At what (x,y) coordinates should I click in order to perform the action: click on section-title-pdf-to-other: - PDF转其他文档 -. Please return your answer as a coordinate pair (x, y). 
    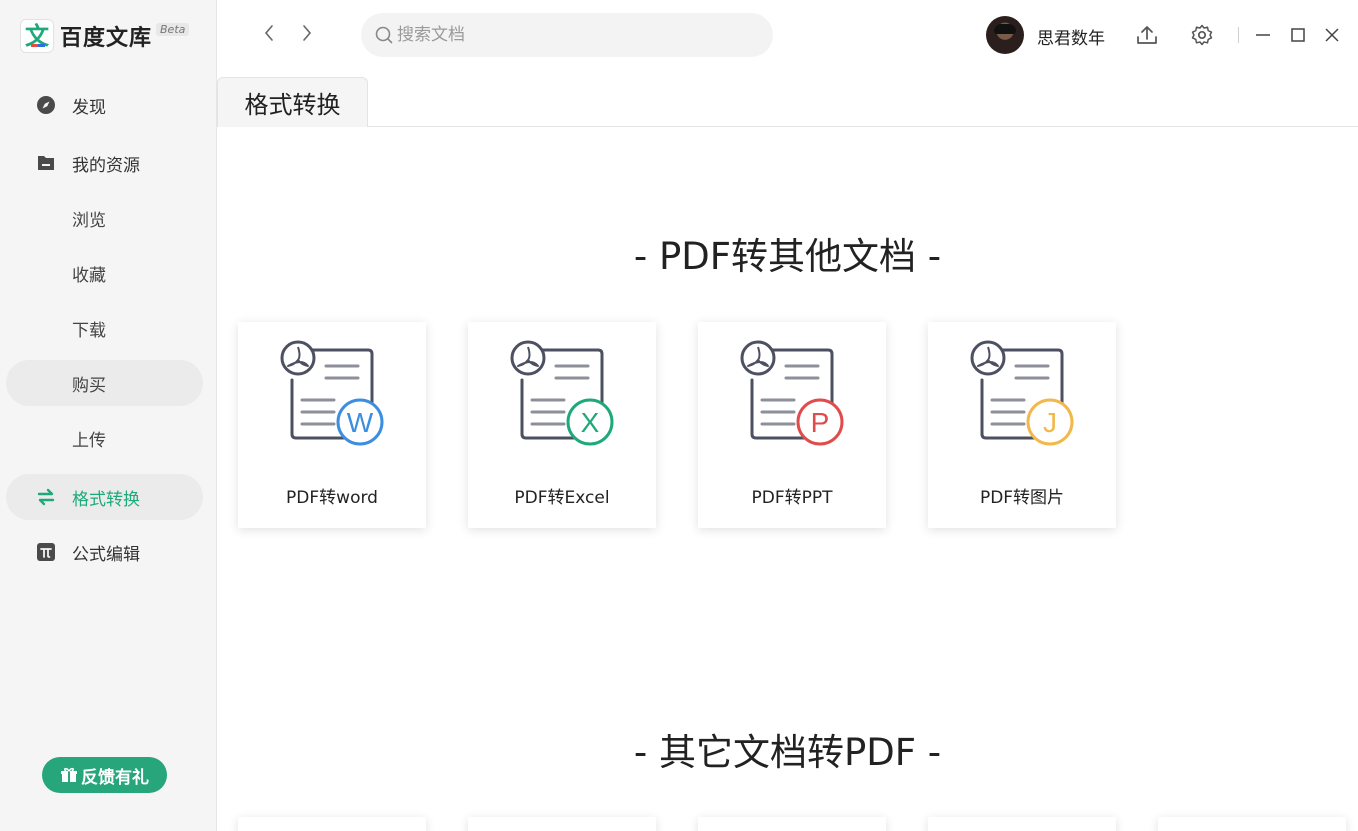
    Looking at the image, I should click on (787, 256).